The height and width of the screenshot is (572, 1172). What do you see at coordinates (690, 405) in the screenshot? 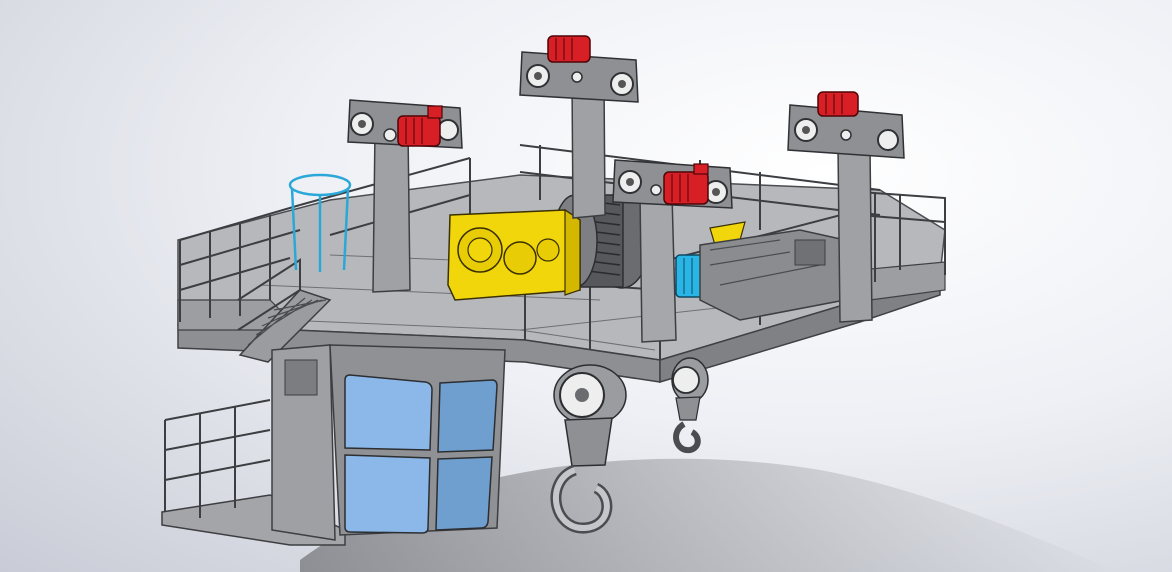
I see `auxiliary-hook-block` at bounding box center [690, 405].